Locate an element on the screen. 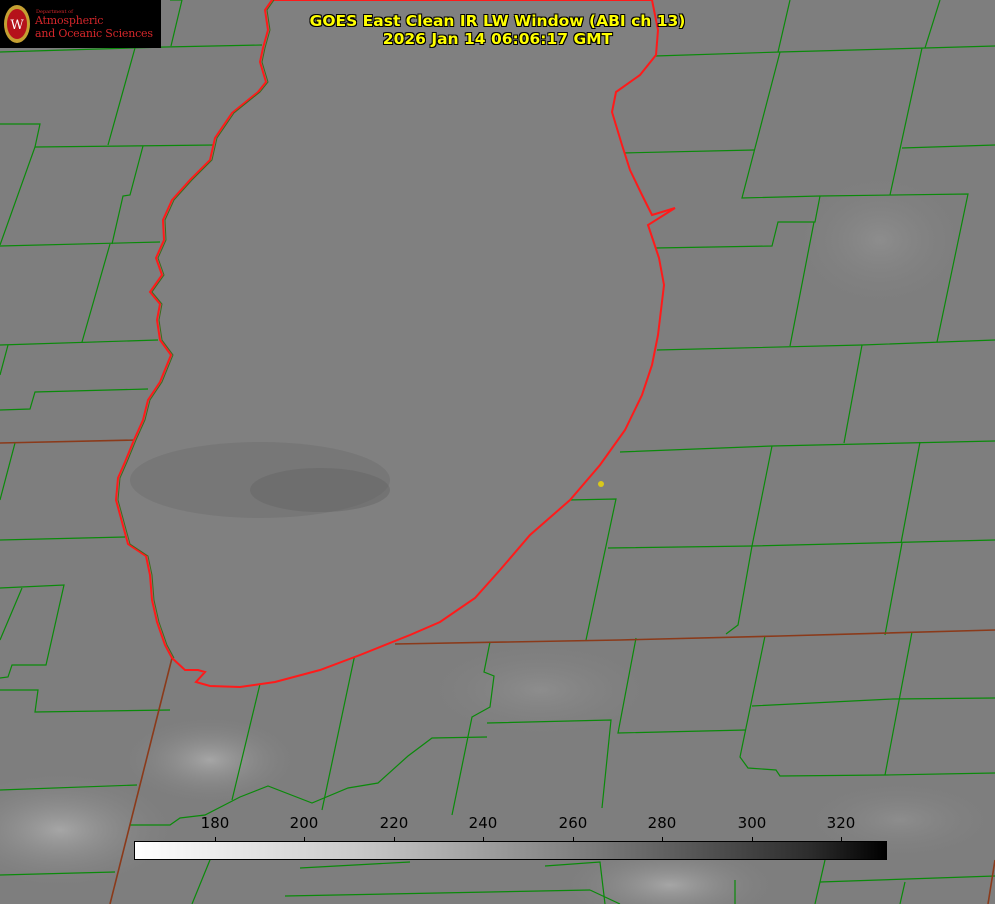 Image resolution: width=995 pixels, height=904 pixels. colorbar-label-220: 220 is located at coordinates (394, 823).